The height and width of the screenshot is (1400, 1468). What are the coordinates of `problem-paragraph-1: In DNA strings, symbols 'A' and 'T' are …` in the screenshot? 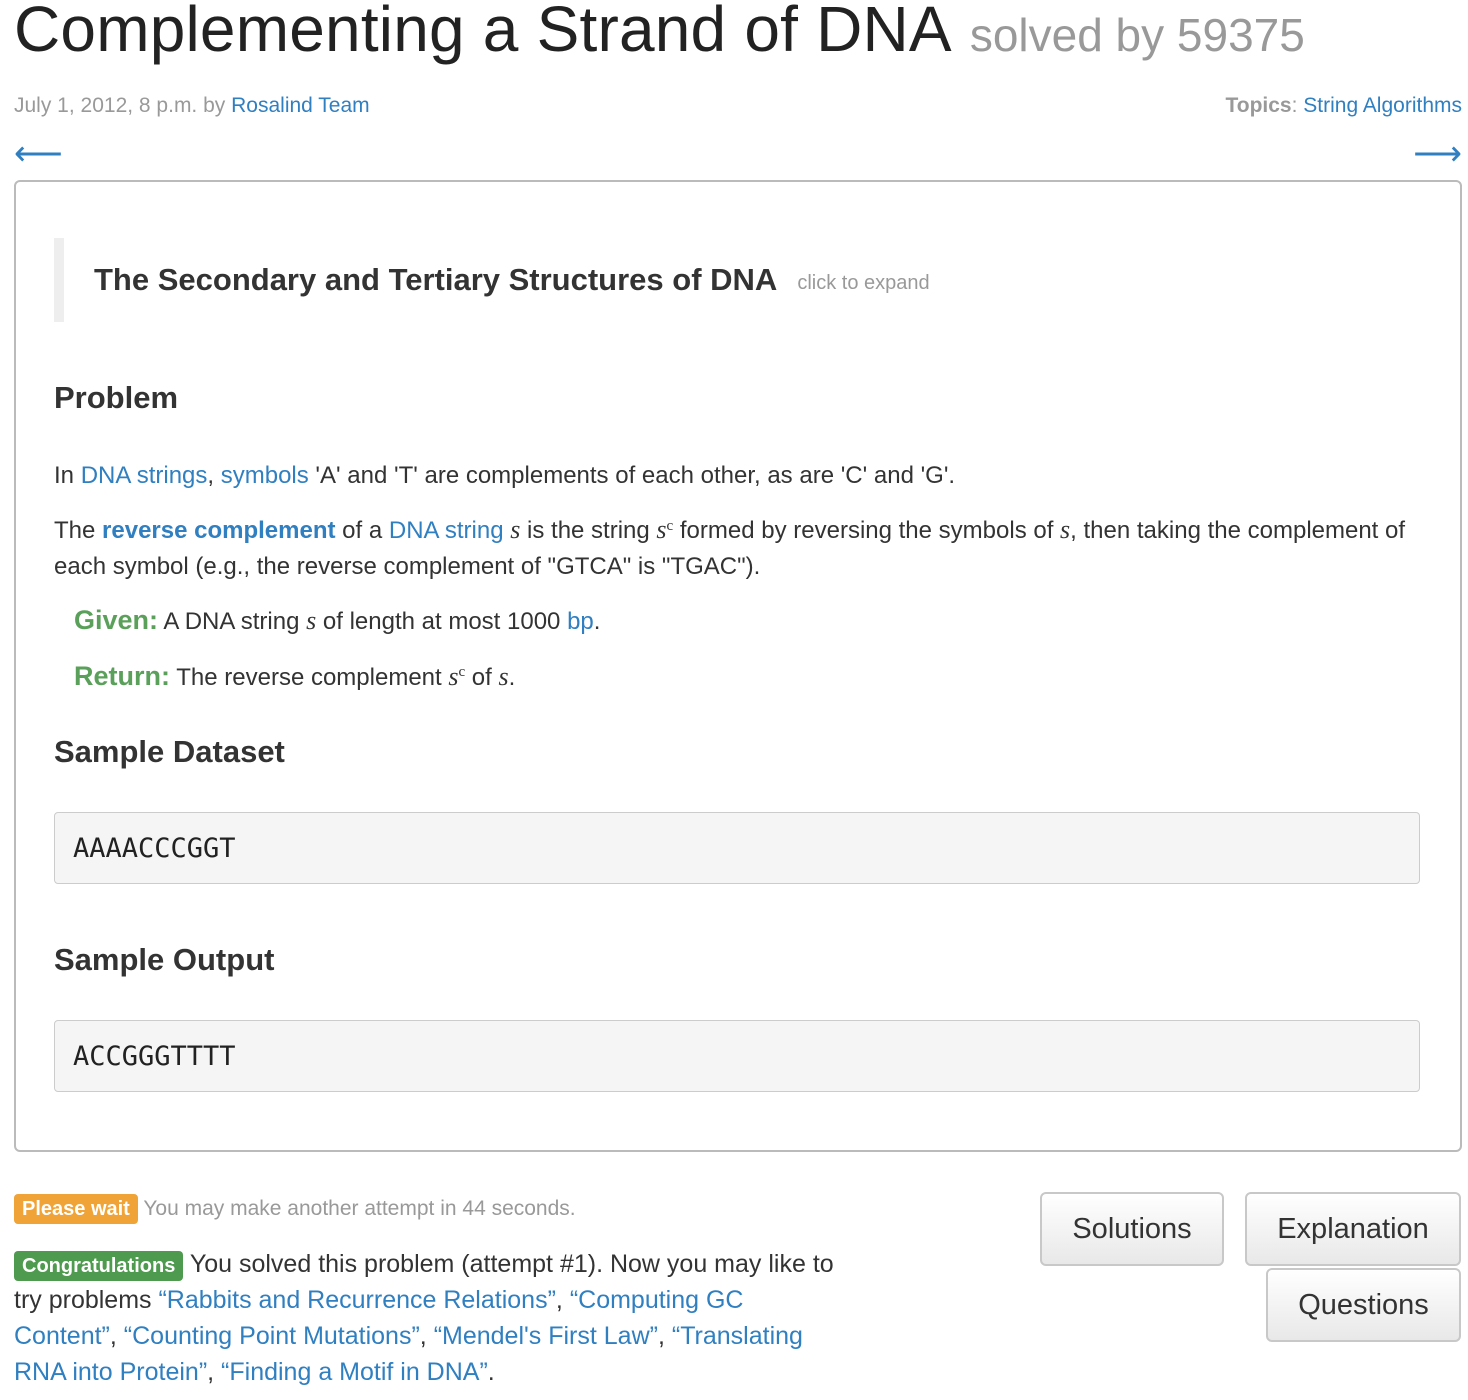 It's located at (734, 476).